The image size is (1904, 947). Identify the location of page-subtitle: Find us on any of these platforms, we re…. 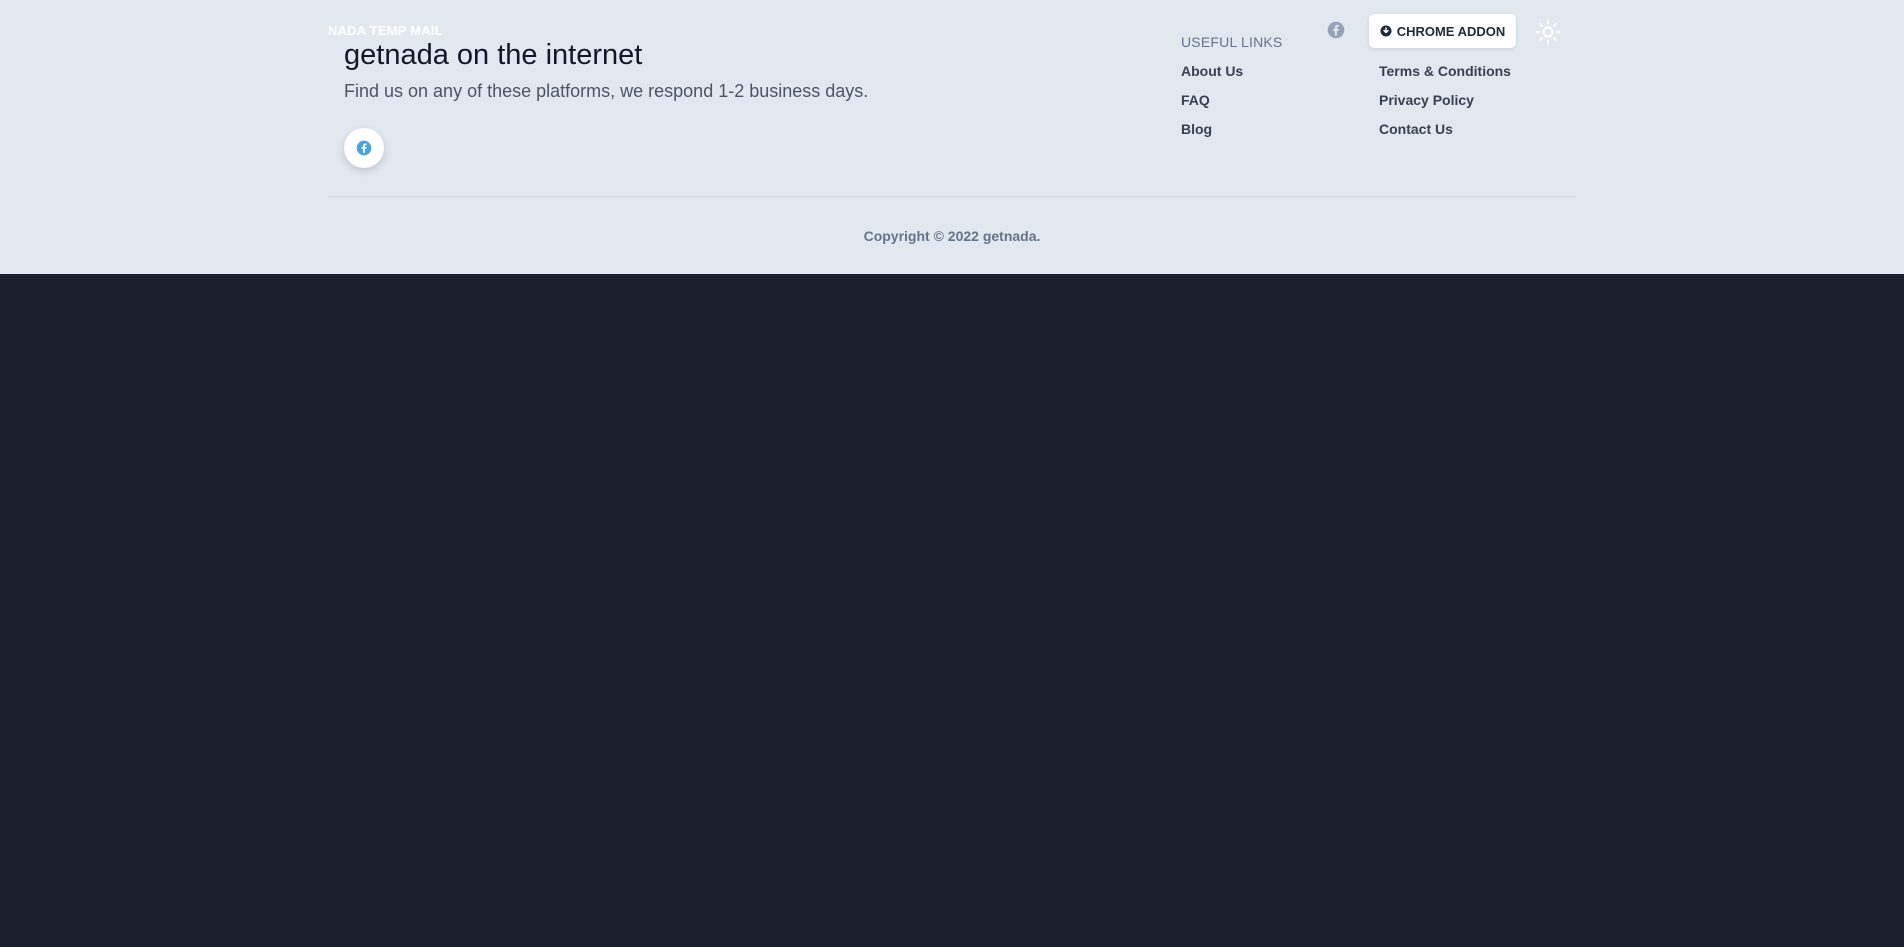
(606, 91).